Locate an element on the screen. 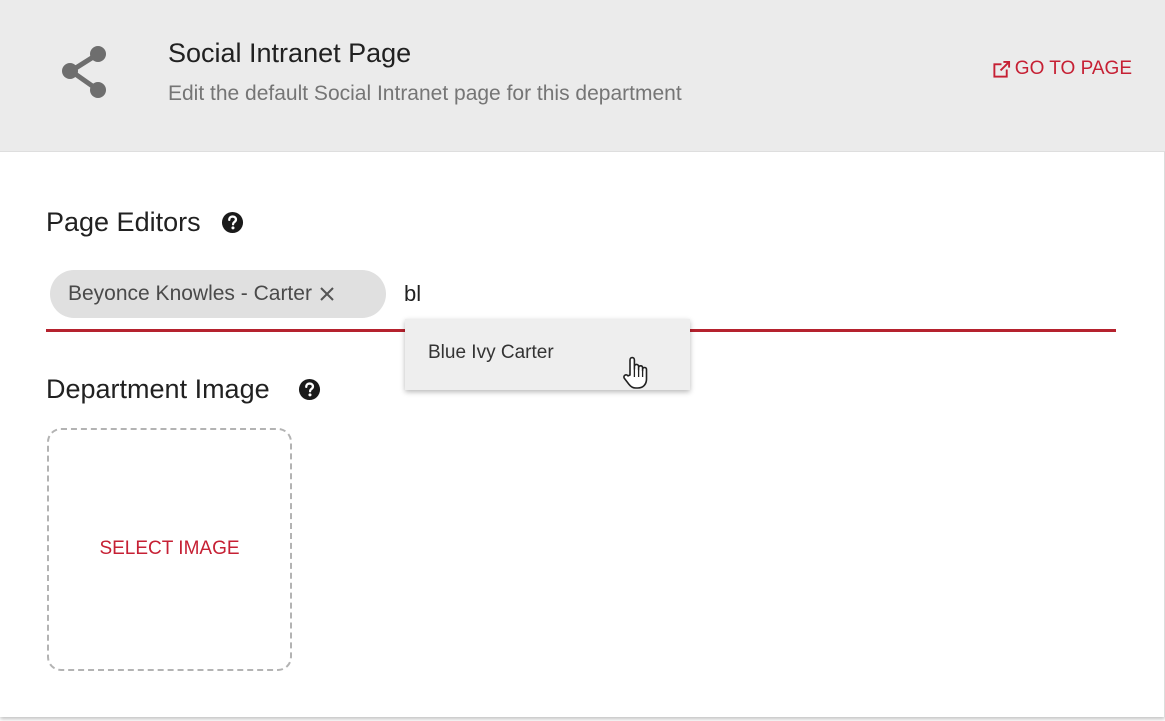  page-title: Social Intranet Page is located at coordinates (290, 53).